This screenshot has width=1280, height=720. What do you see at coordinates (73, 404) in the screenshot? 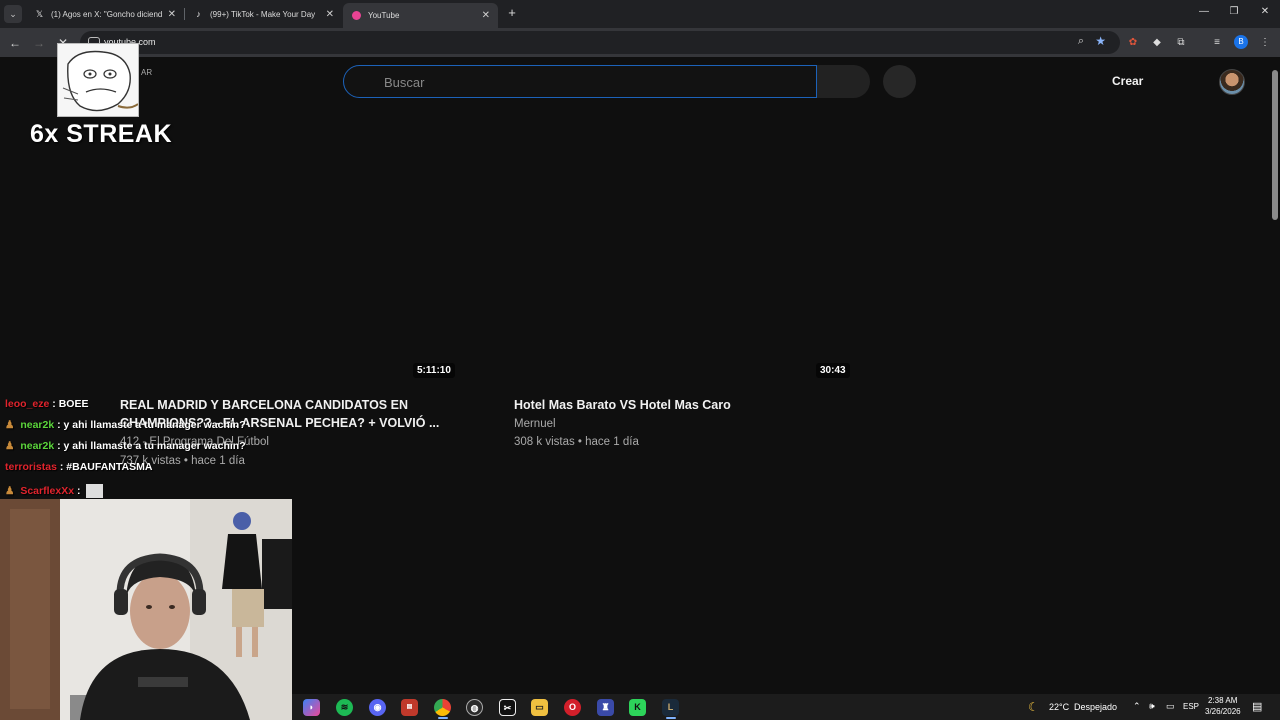
I see `chat-text: BOEE` at bounding box center [73, 404].